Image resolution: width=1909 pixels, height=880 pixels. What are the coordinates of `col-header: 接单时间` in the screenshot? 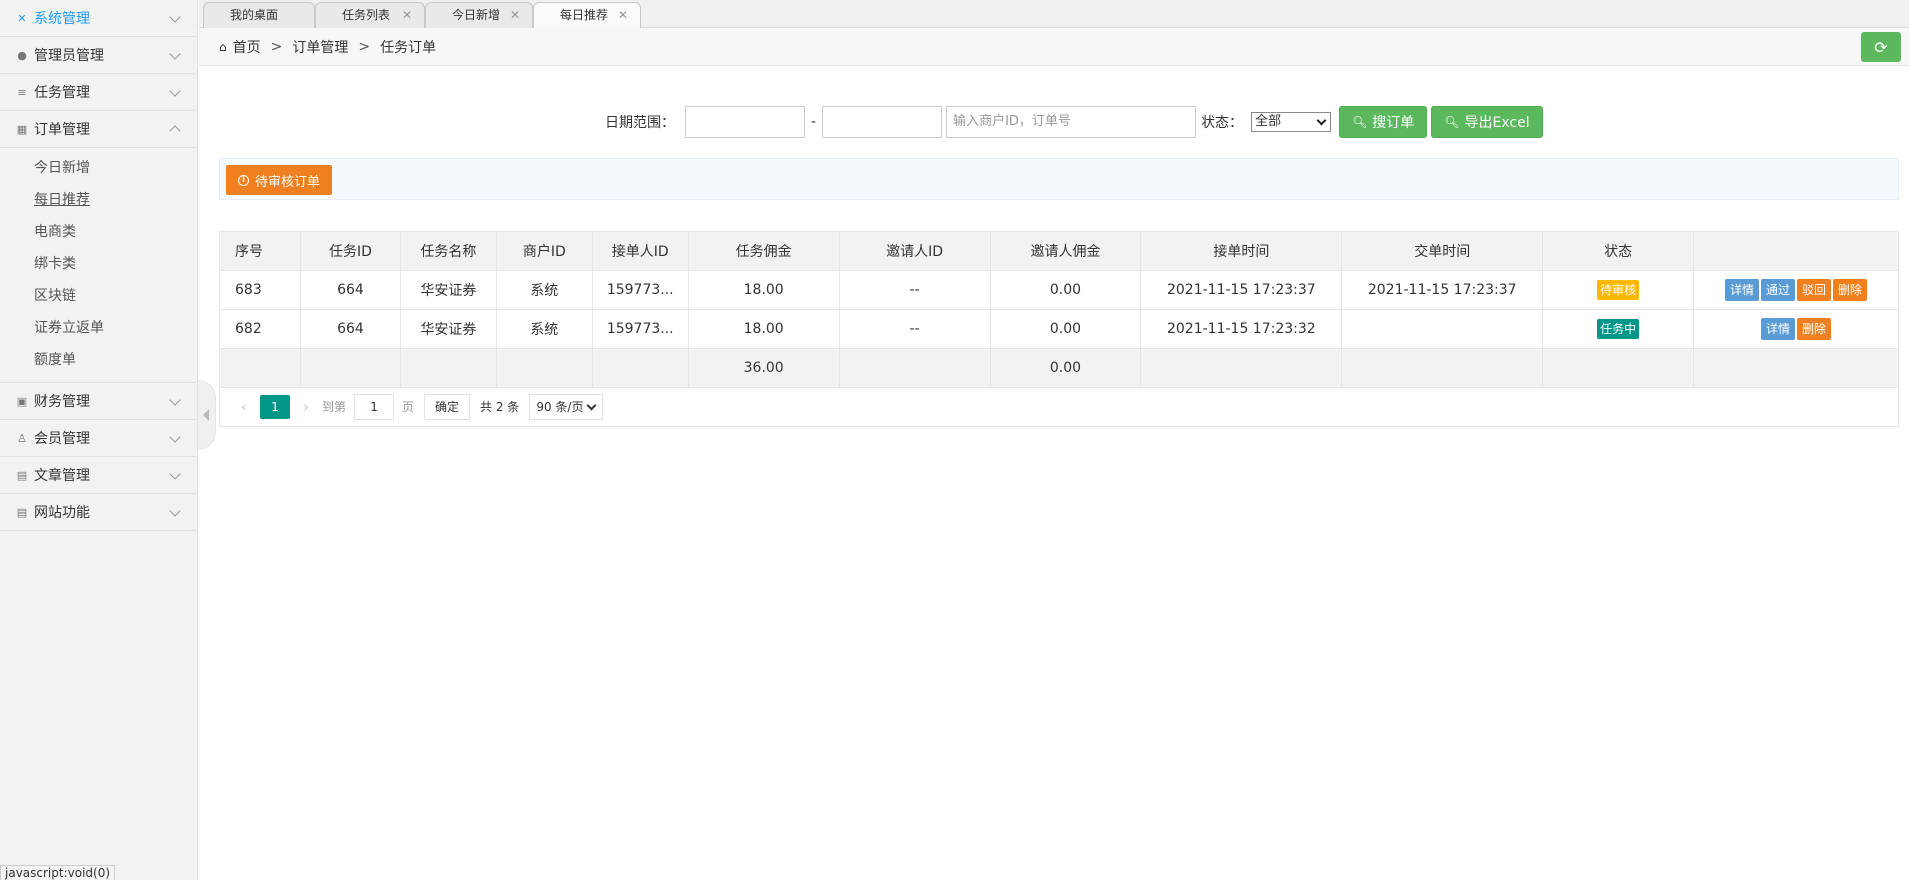 It's located at (1241, 251).